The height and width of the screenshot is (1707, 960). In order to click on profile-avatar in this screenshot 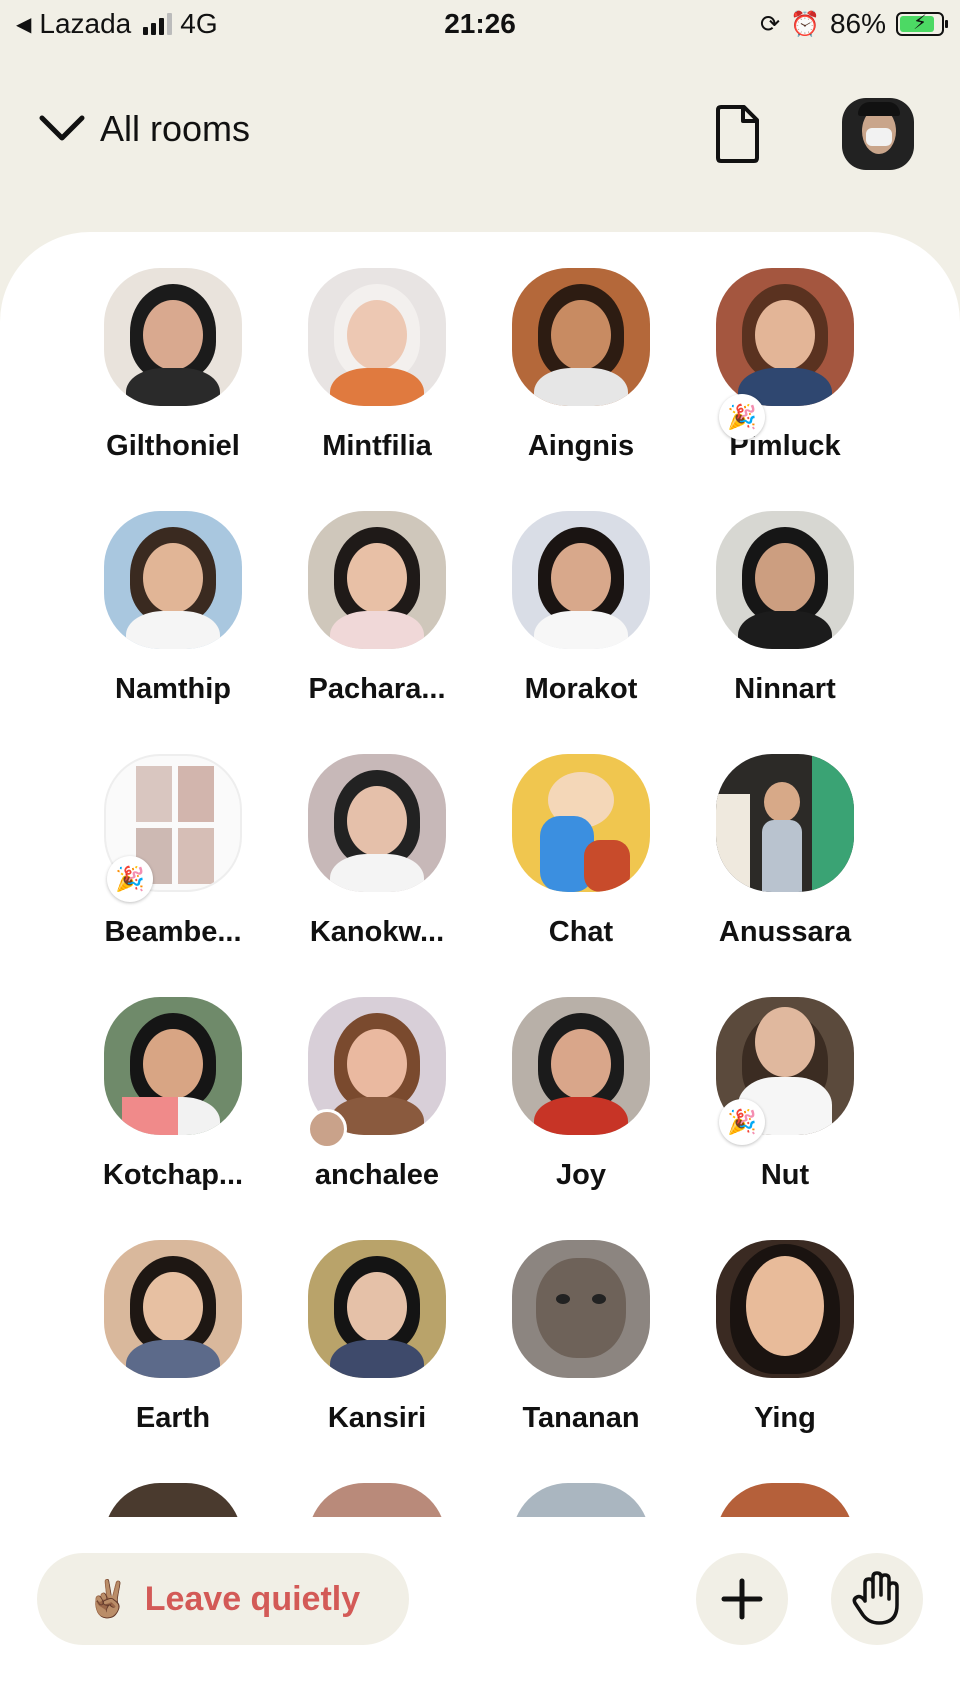, I will do `click(878, 134)`.